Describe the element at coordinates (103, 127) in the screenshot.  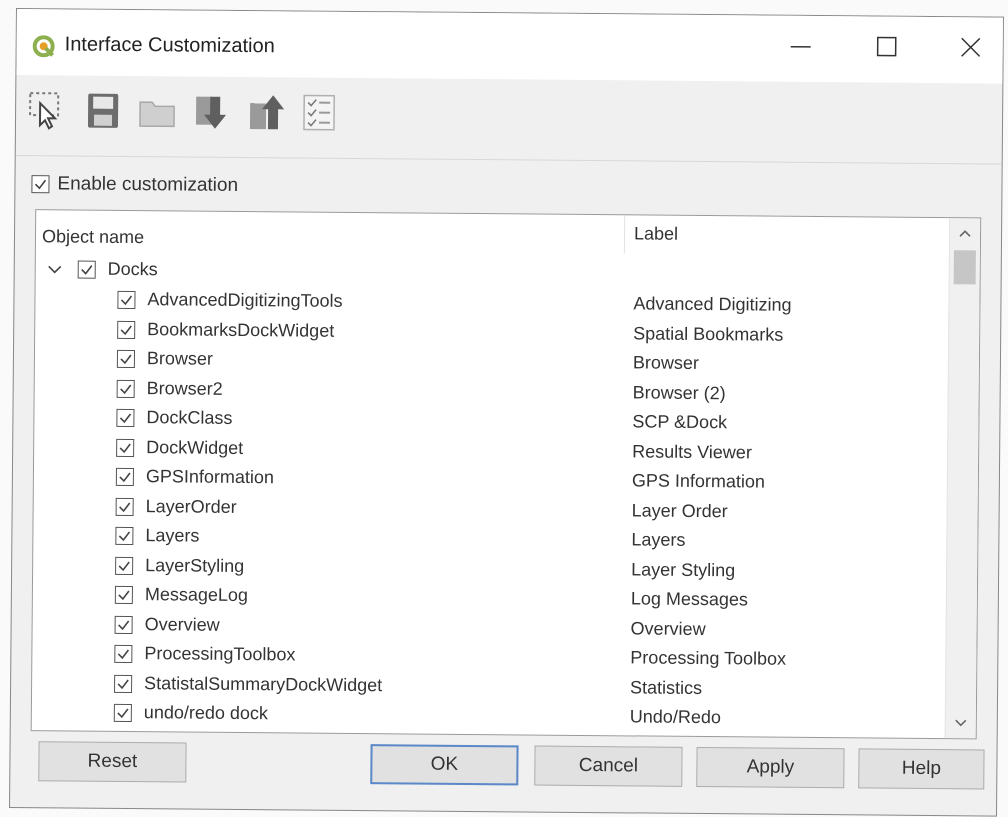
I see `save-icon` at that location.